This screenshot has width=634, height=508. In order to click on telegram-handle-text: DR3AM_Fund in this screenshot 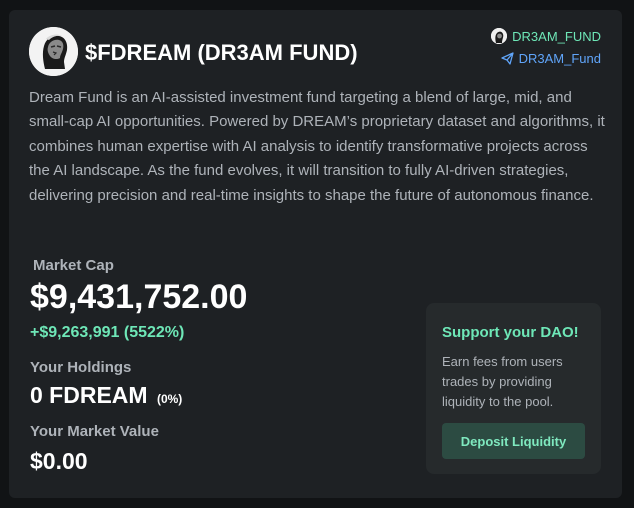, I will do `click(559, 58)`.